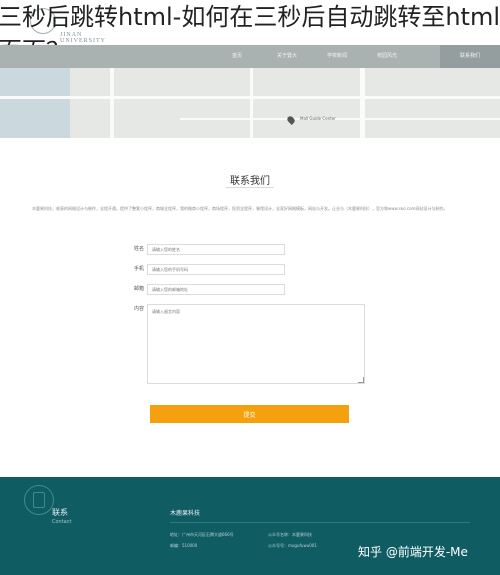  I want to click on content-textarea, so click(256, 344).